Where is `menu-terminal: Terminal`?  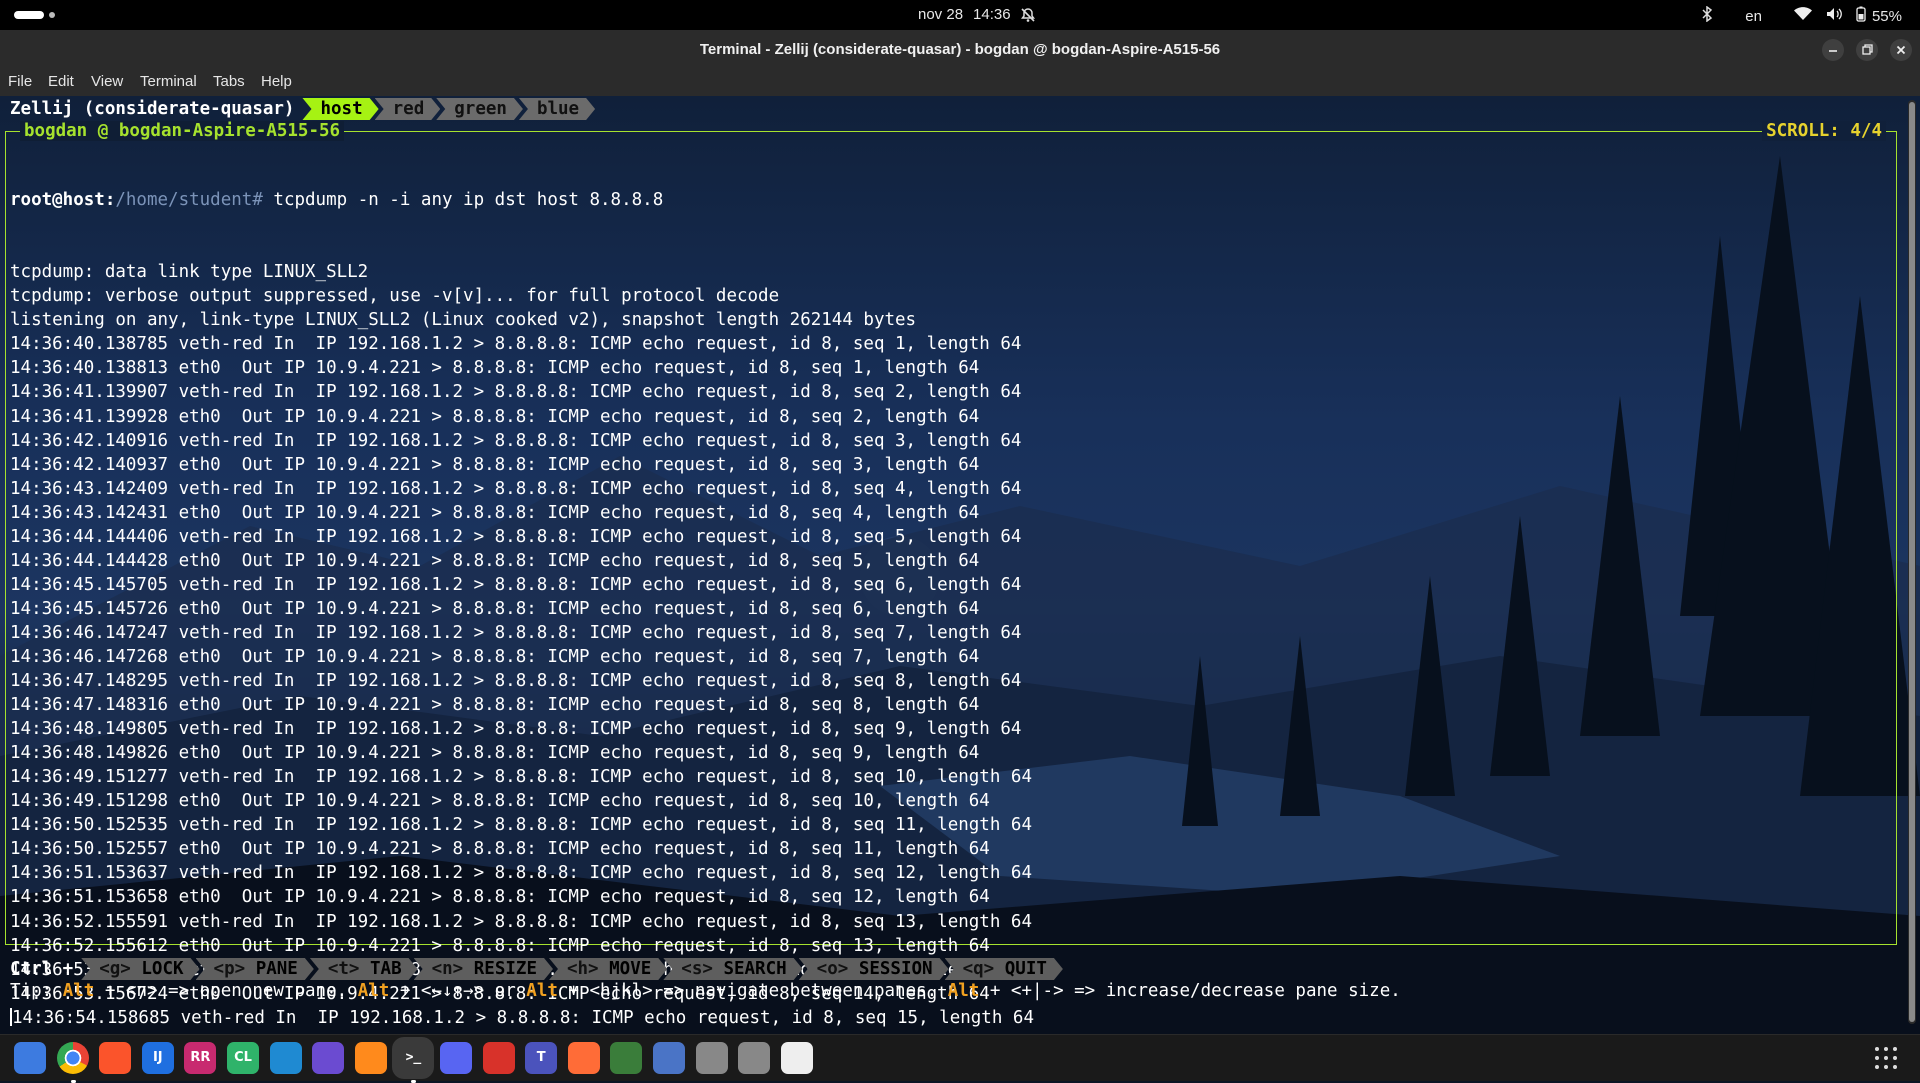 menu-terminal: Terminal is located at coordinates (168, 81).